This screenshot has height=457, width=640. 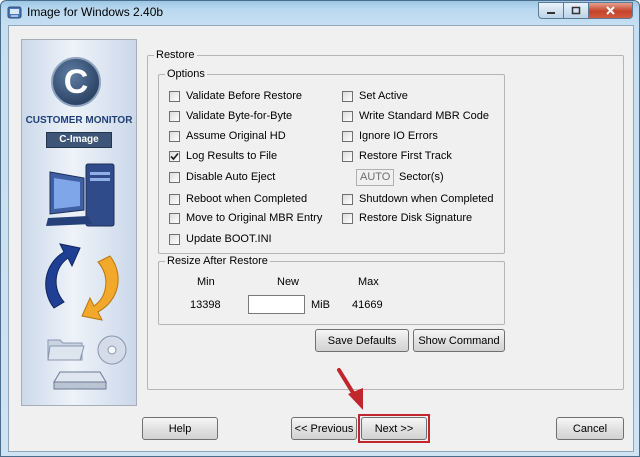 I want to click on checkbox-reboot-when-completed: Reboot when Completed, so click(x=238, y=199).